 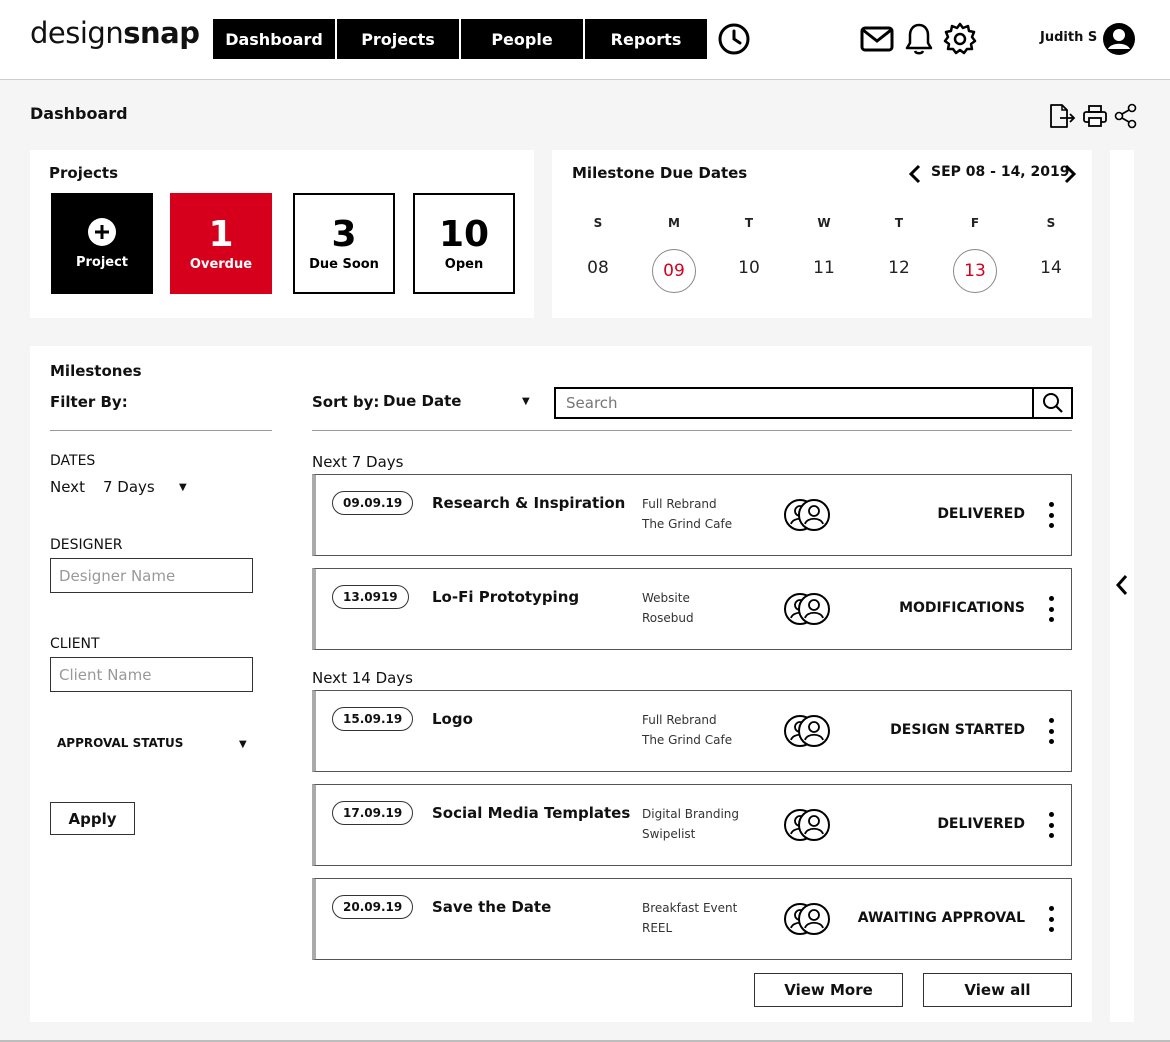 What do you see at coordinates (899, 247) in the screenshot?
I see `calendar-day: T 12` at bounding box center [899, 247].